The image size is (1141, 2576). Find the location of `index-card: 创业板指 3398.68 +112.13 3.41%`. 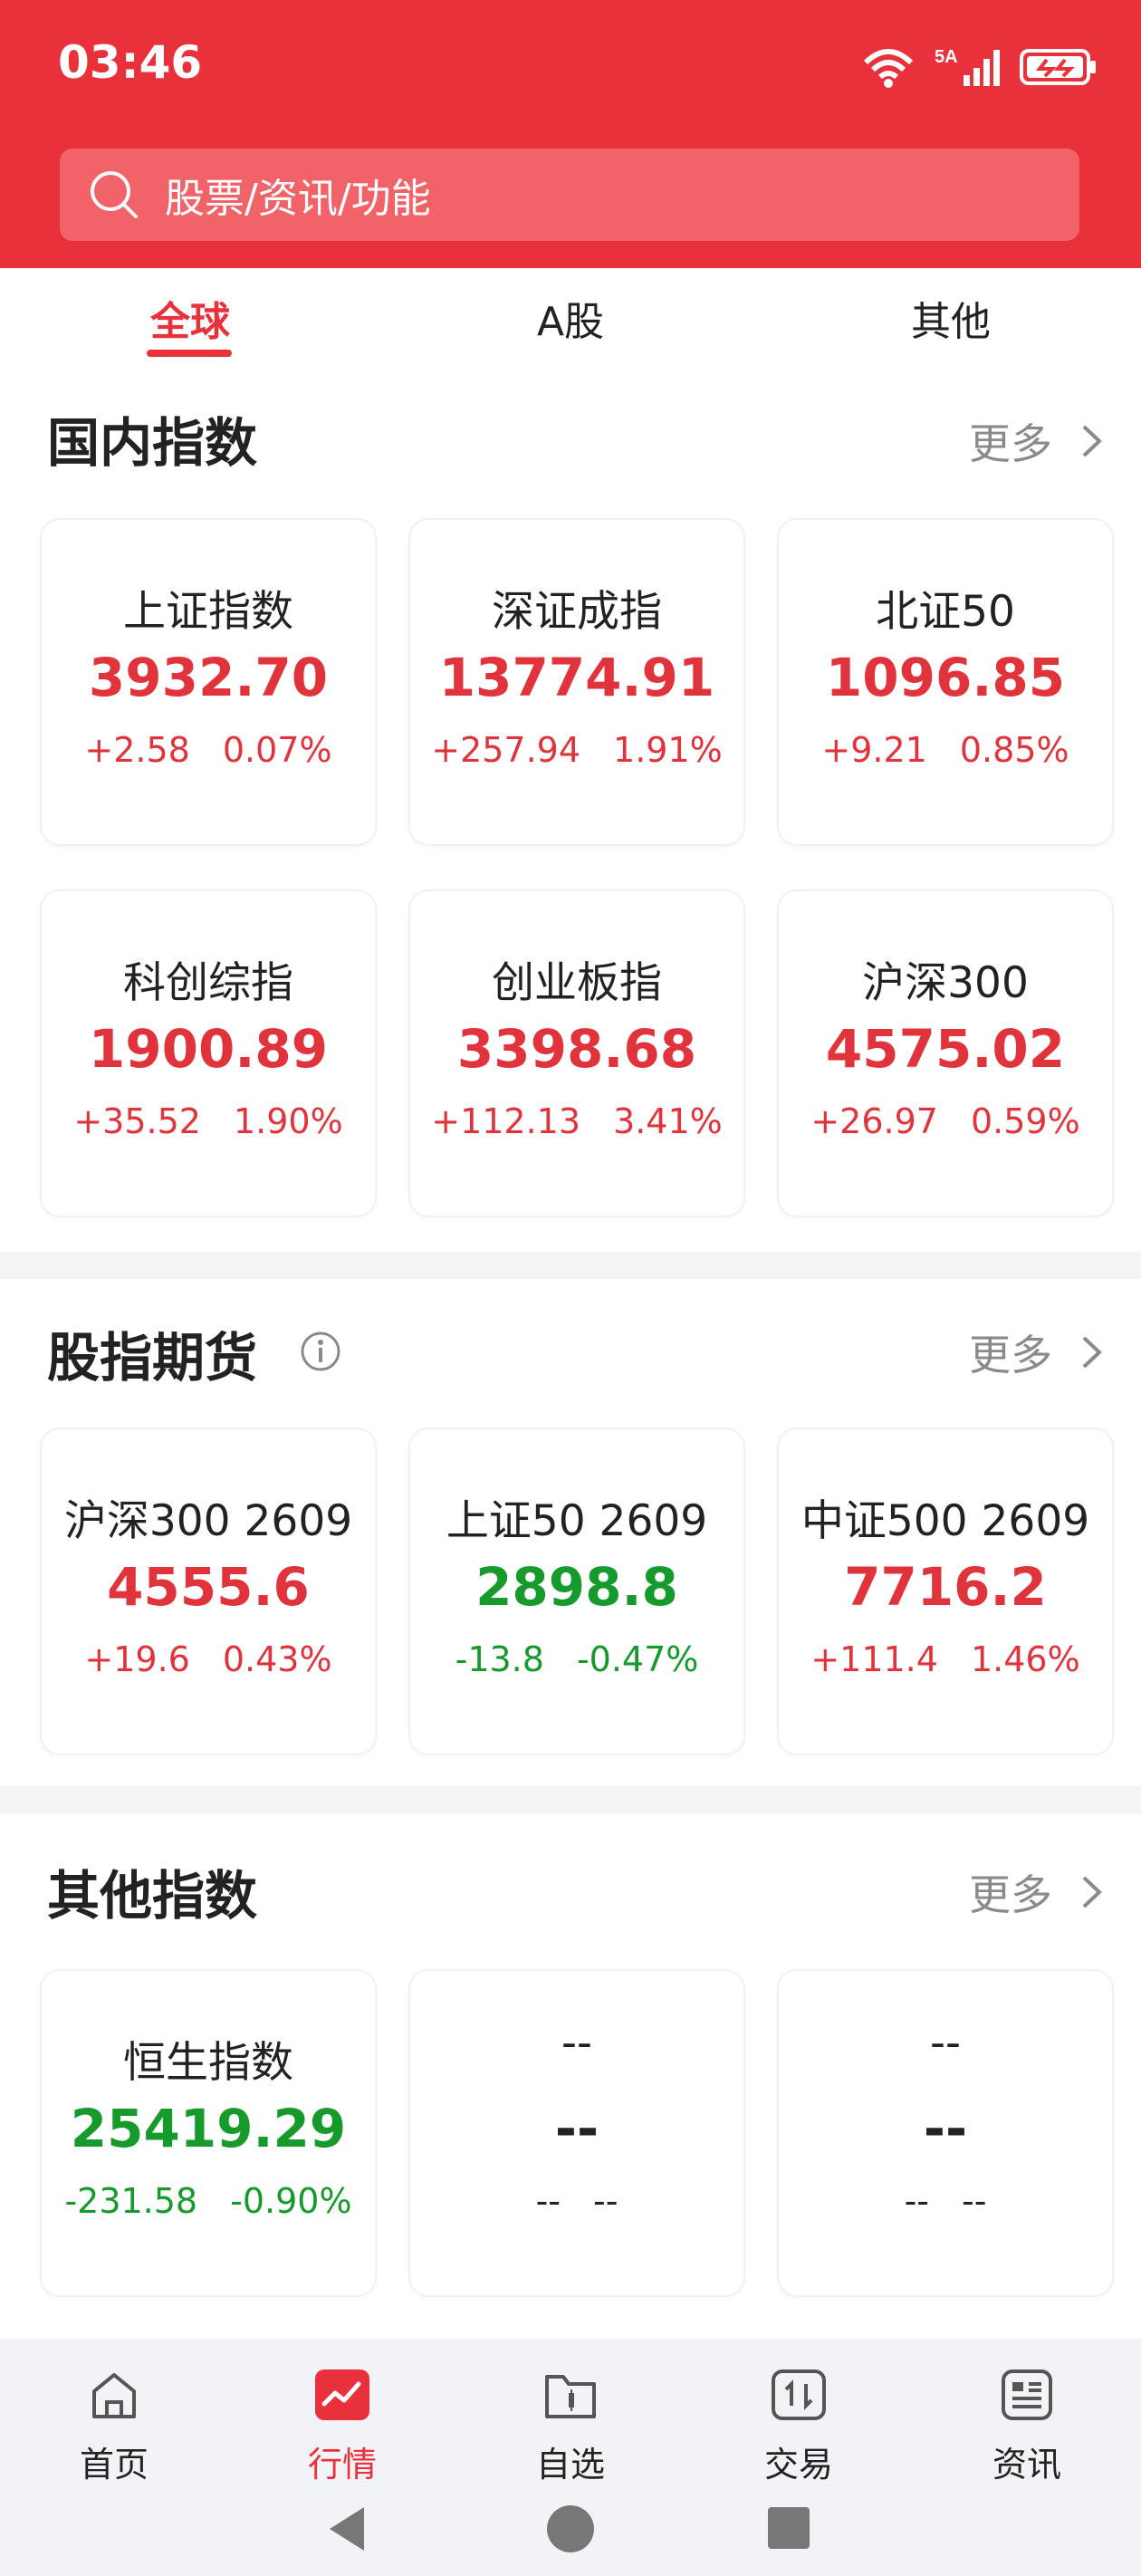

index-card: 创业板指 3398.68 +112.13 3.41% is located at coordinates (576, 1053).